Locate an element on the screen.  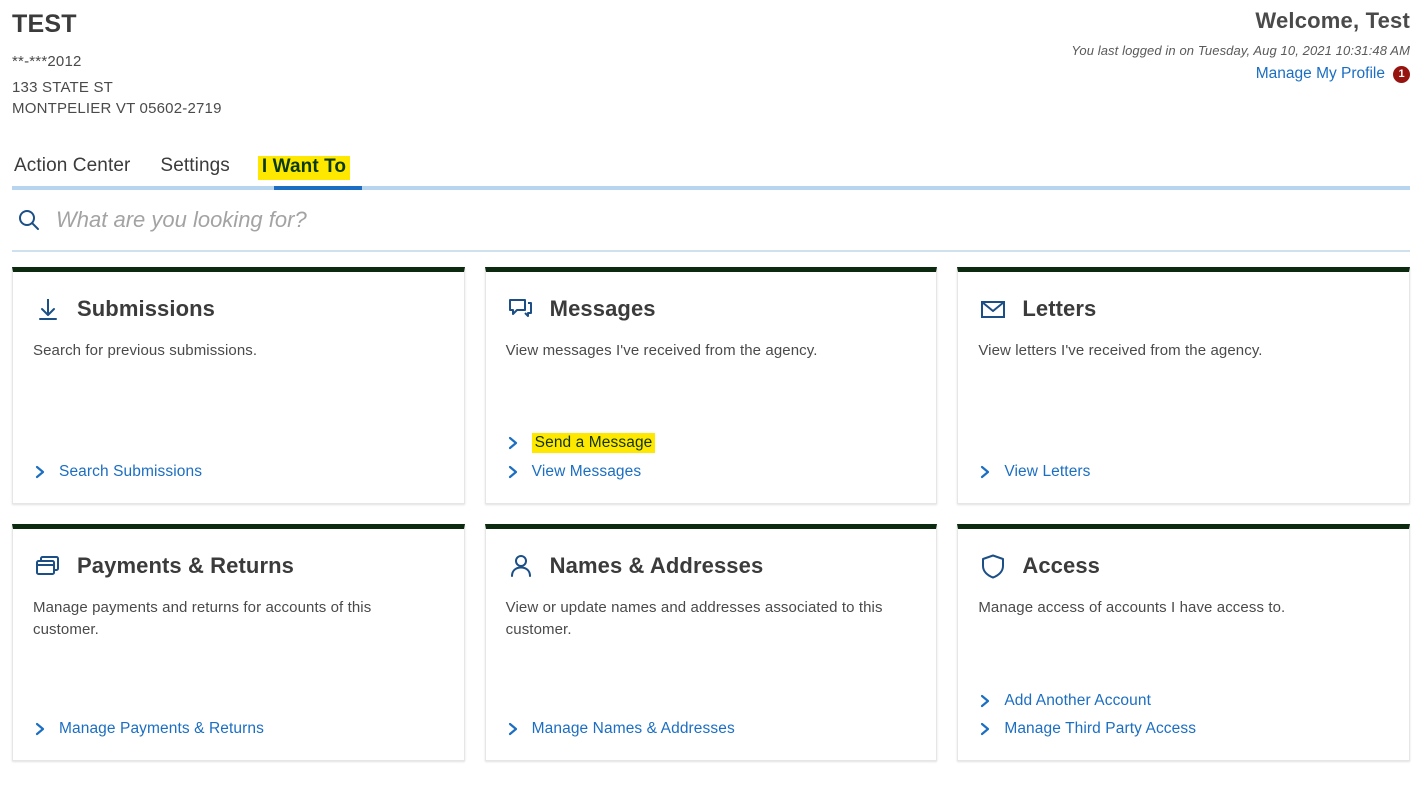
manage-my-profile-link: Manage My Profile is located at coordinates (1320, 74).